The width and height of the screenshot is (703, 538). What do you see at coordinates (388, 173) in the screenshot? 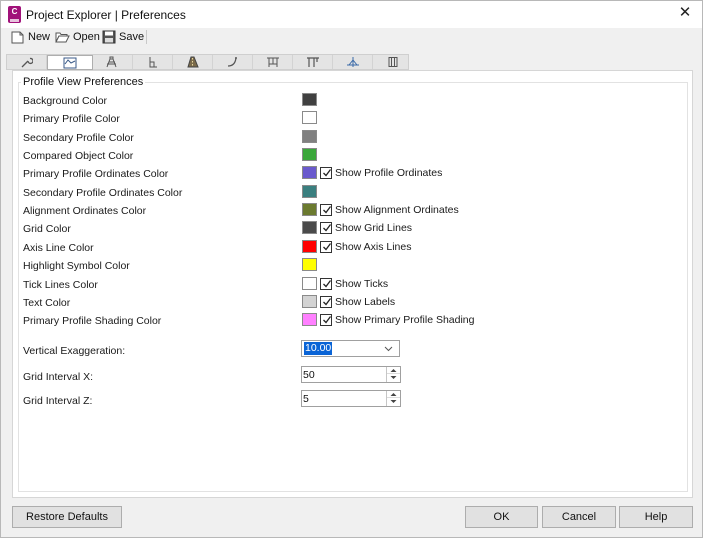
I see `show-checkbox-label: Show Profile Ordinates` at bounding box center [388, 173].